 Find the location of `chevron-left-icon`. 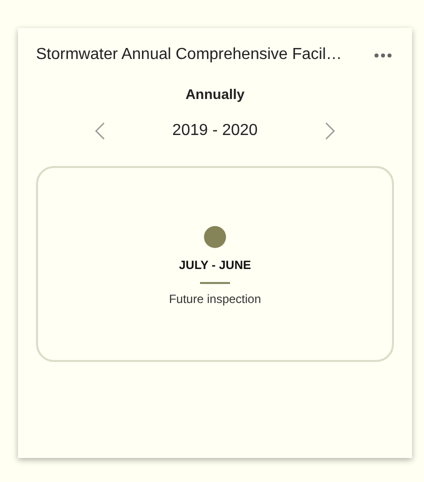

chevron-left-icon is located at coordinates (100, 131).